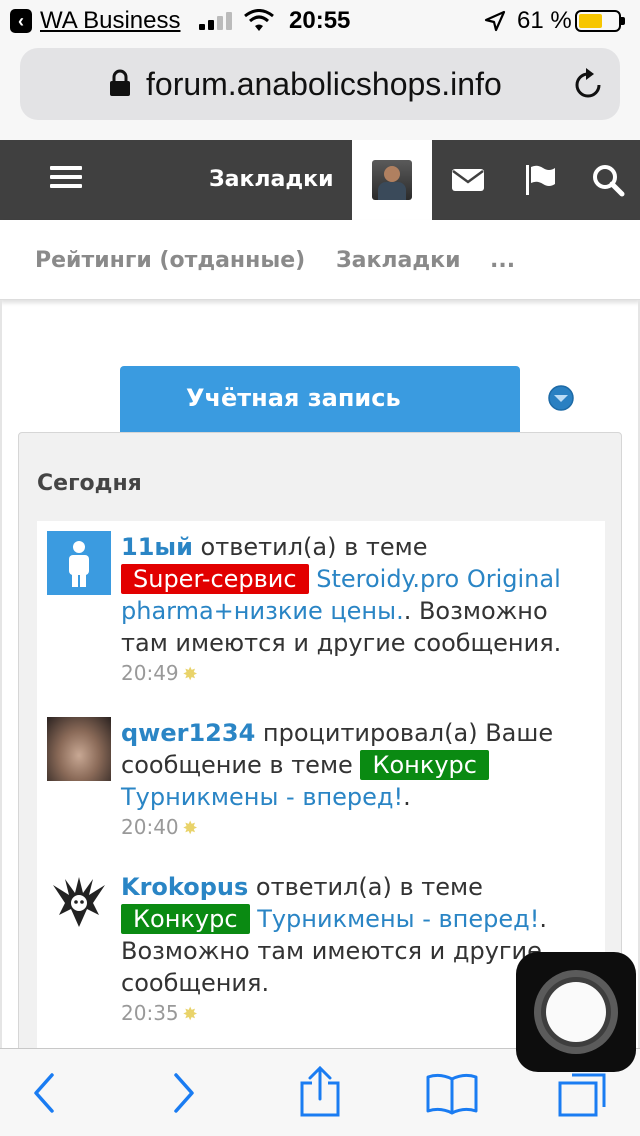 The height and width of the screenshot is (1136, 640). I want to click on person-icon, so click(79, 563).